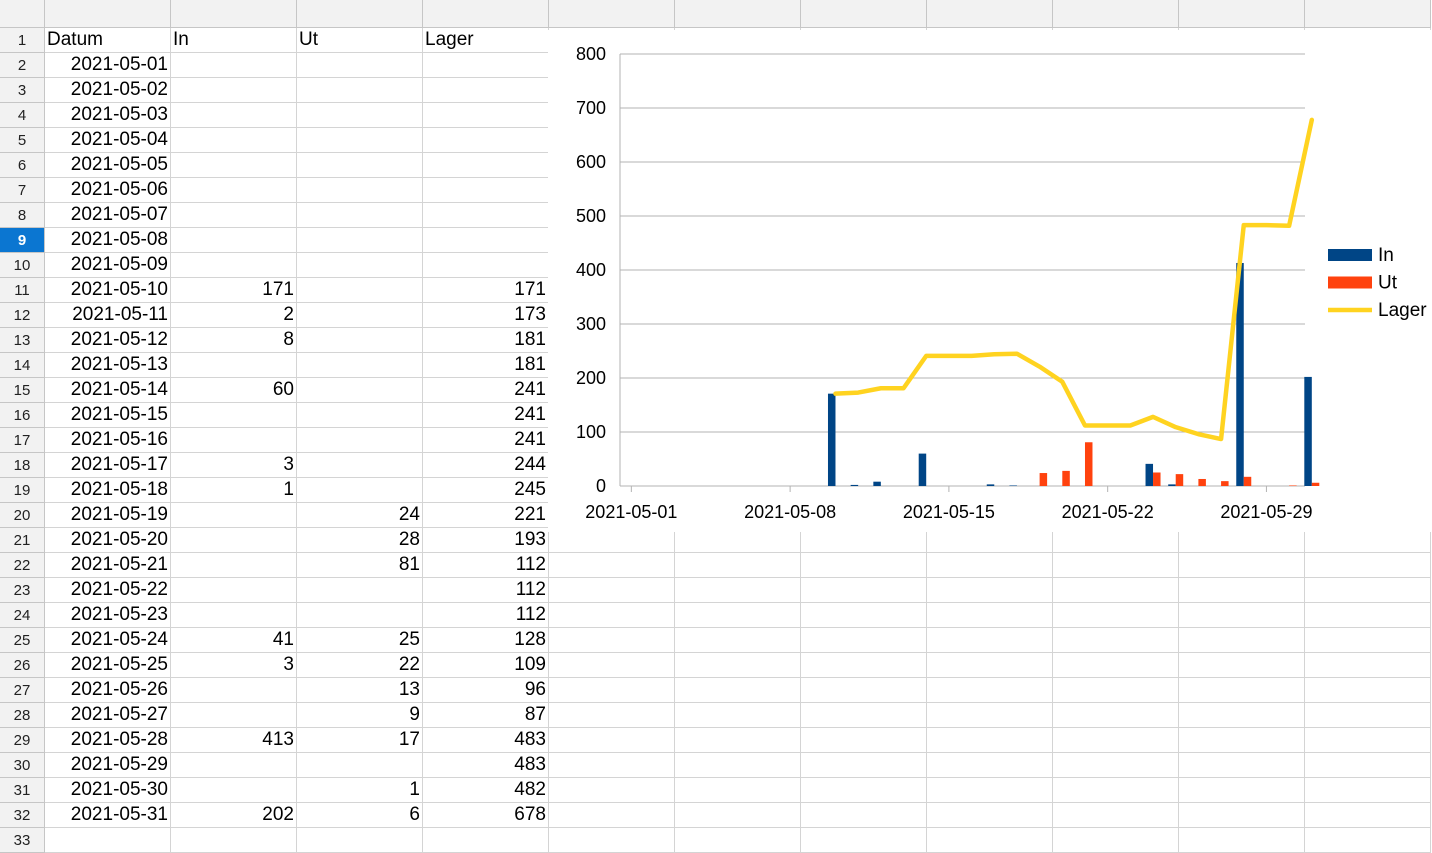 The width and height of the screenshot is (1432, 853). I want to click on cell-d14: 181, so click(486, 365).